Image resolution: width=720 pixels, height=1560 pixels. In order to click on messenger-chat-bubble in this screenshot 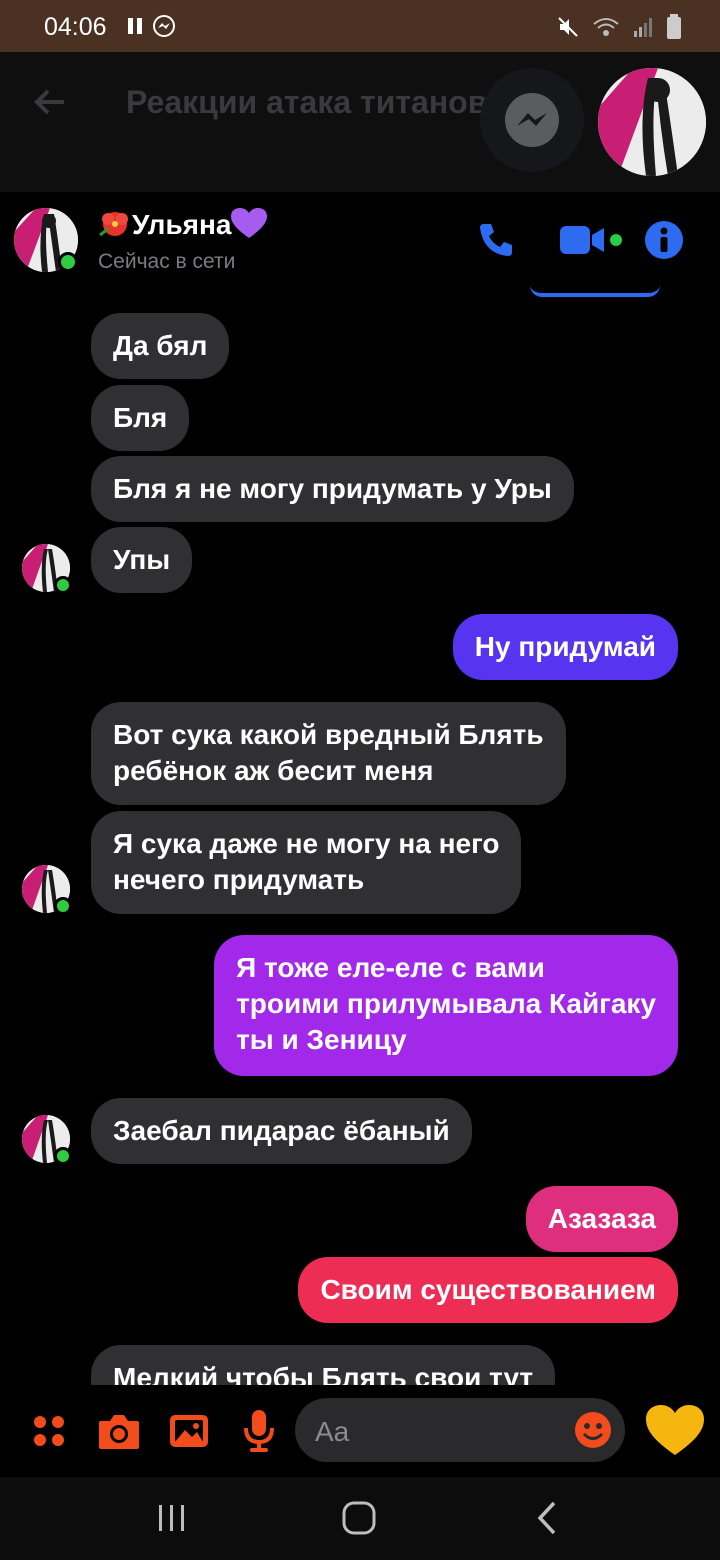, I will do `click(532, 120)`.